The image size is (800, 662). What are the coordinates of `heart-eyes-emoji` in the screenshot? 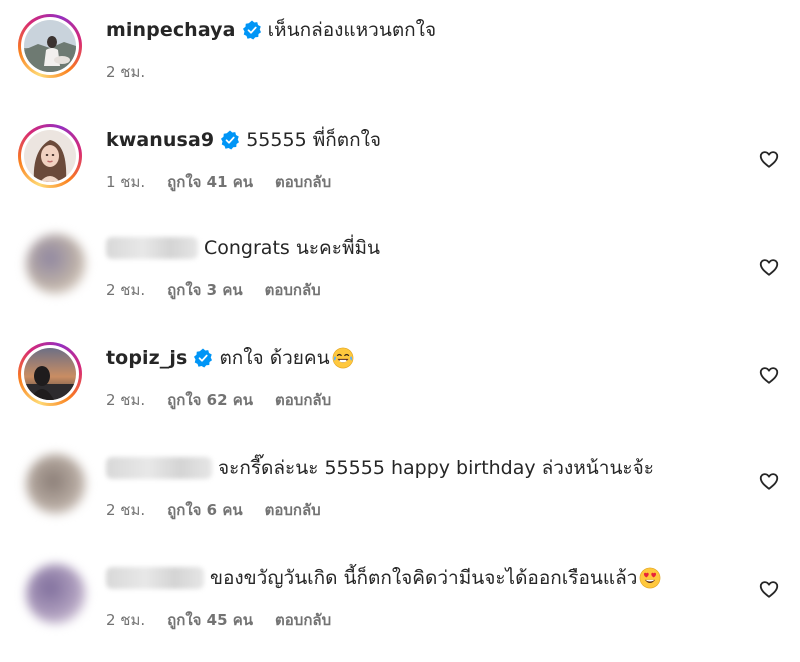 It's located at (650, 578).